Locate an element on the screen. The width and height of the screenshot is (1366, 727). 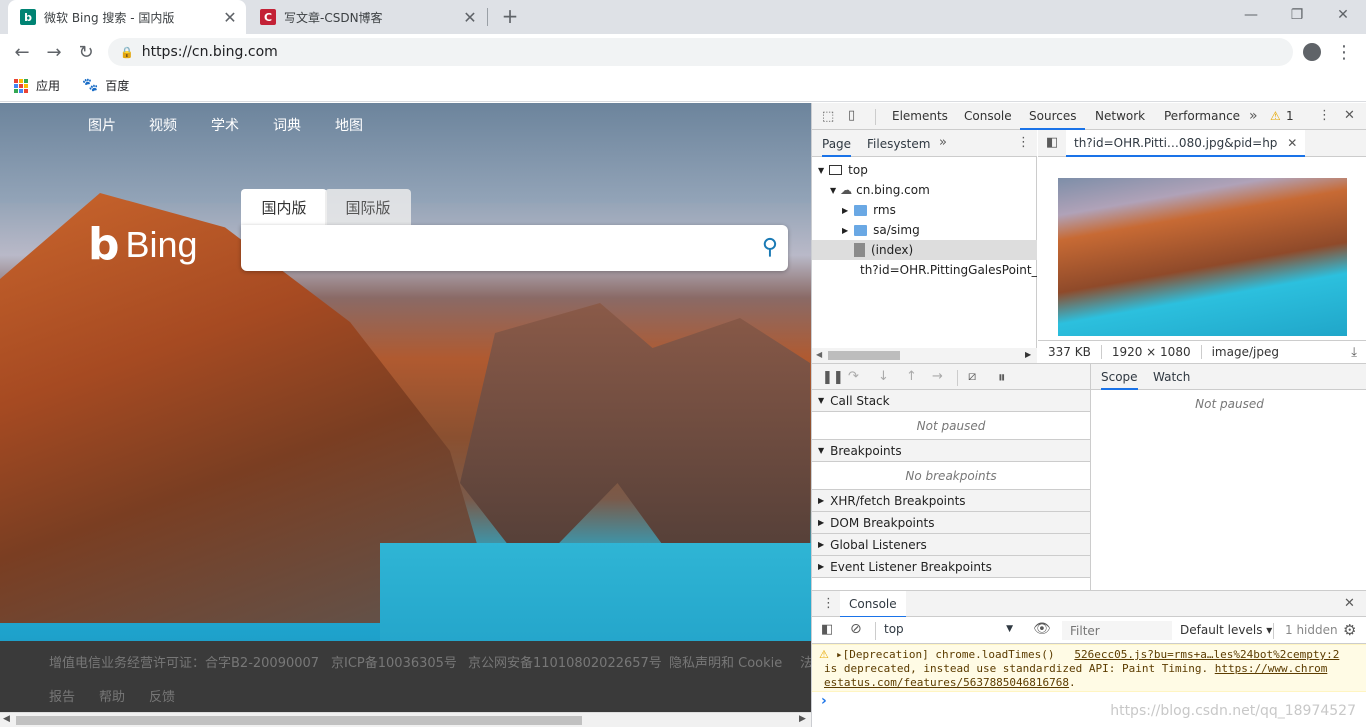
footer-help: 帮助 is located at coordinates (112, 695).